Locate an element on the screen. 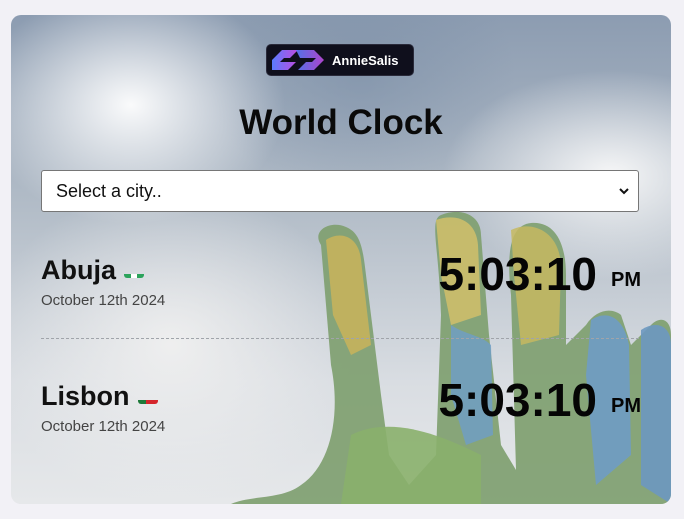 The height and width of the screenshot is (519, 684). chevron-down-icon is located at coordinates (624, 191).